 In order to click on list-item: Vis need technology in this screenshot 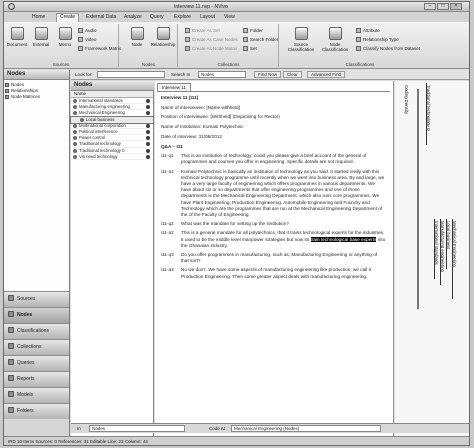, I will do `click(112, 157)`.